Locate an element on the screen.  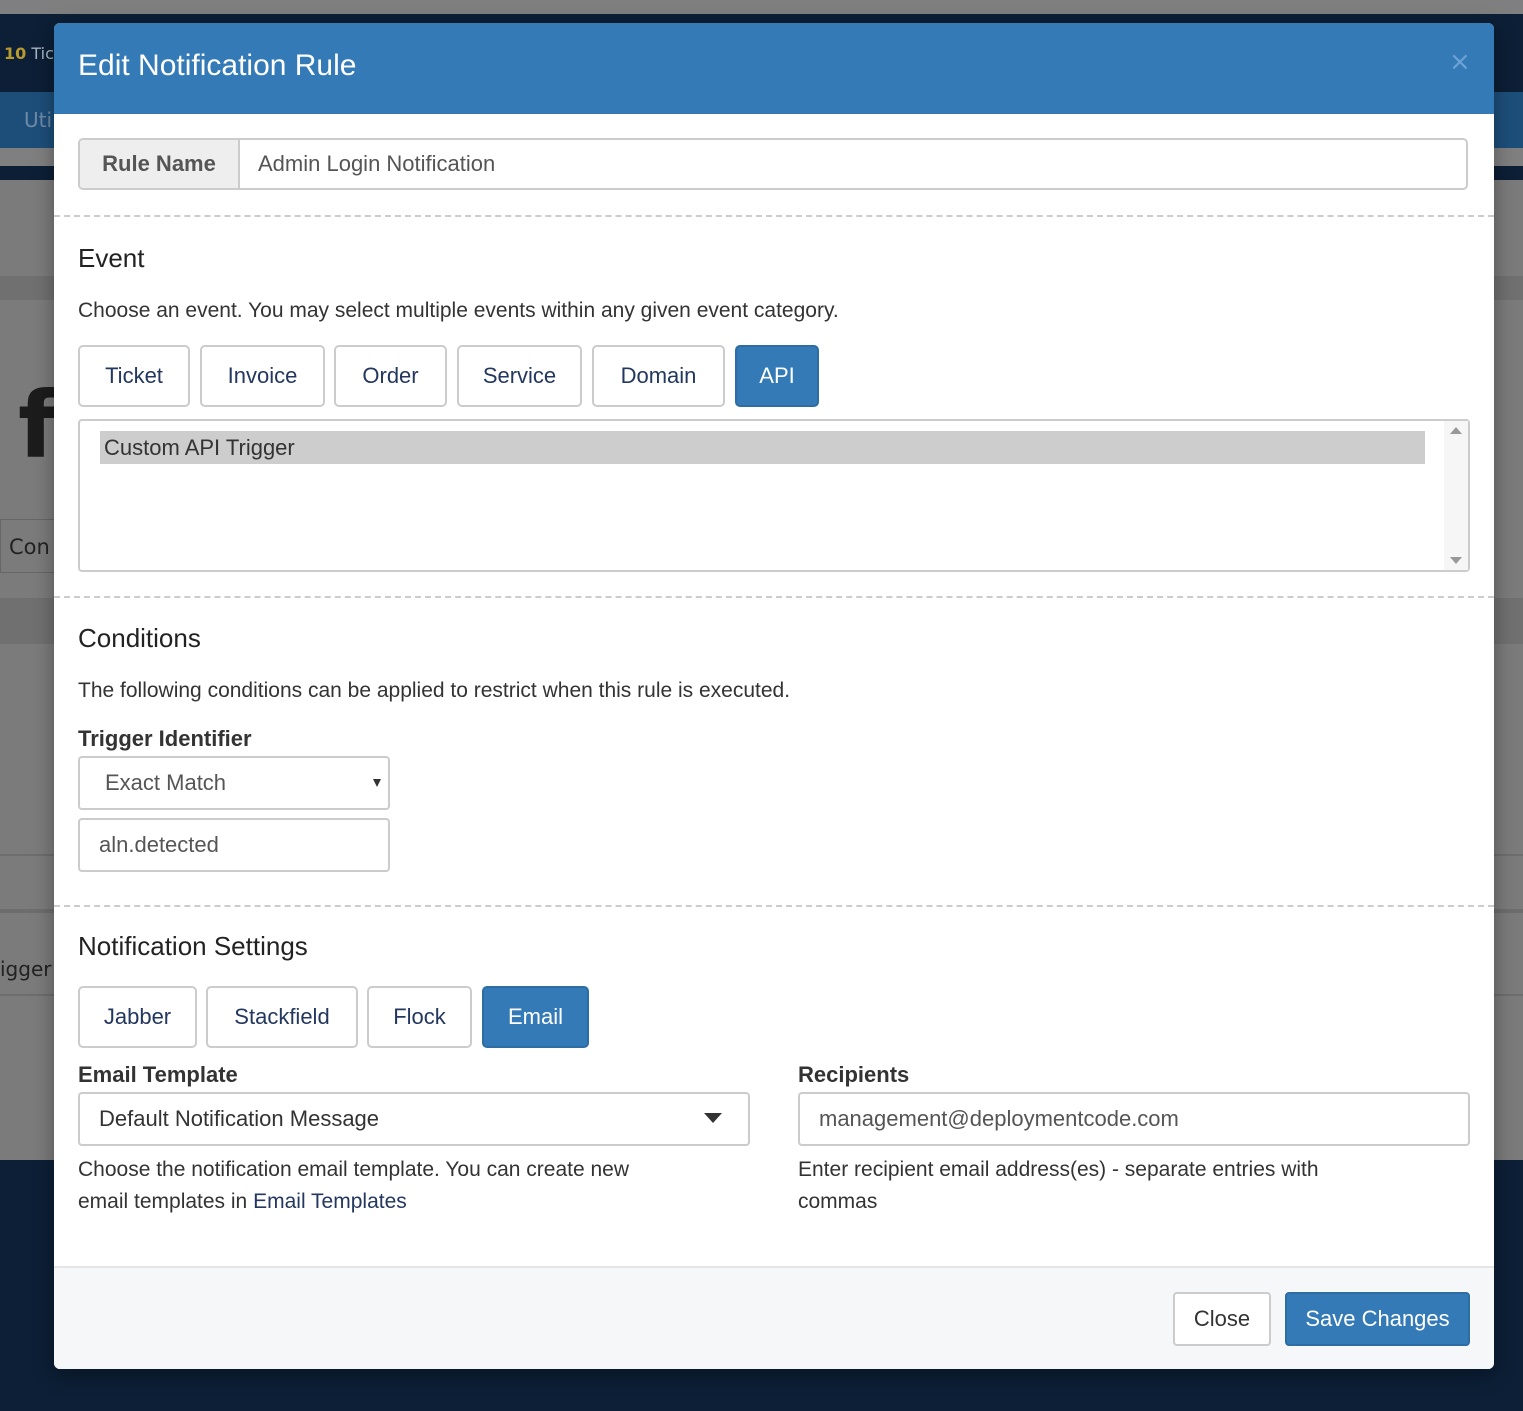
conditions-title: Conditions is located at coordinates (139, 638).